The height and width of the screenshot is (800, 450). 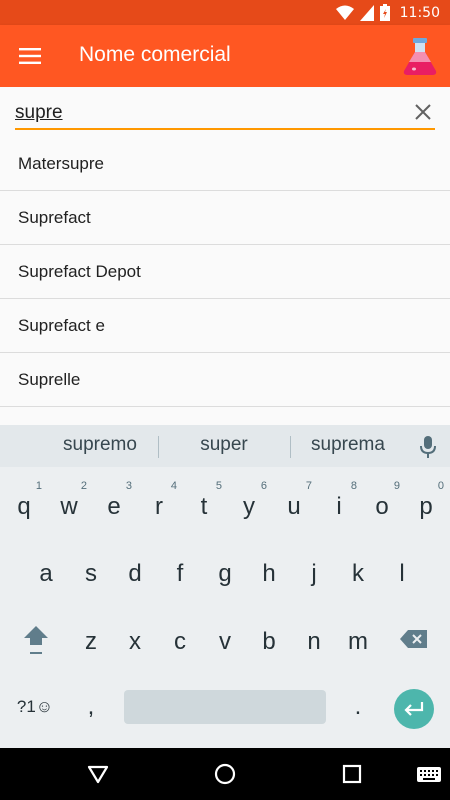 What do you see at coordinates (339, 504) in the screenshot?
I see `key-i: 8i` at bounding box center [339, 504].